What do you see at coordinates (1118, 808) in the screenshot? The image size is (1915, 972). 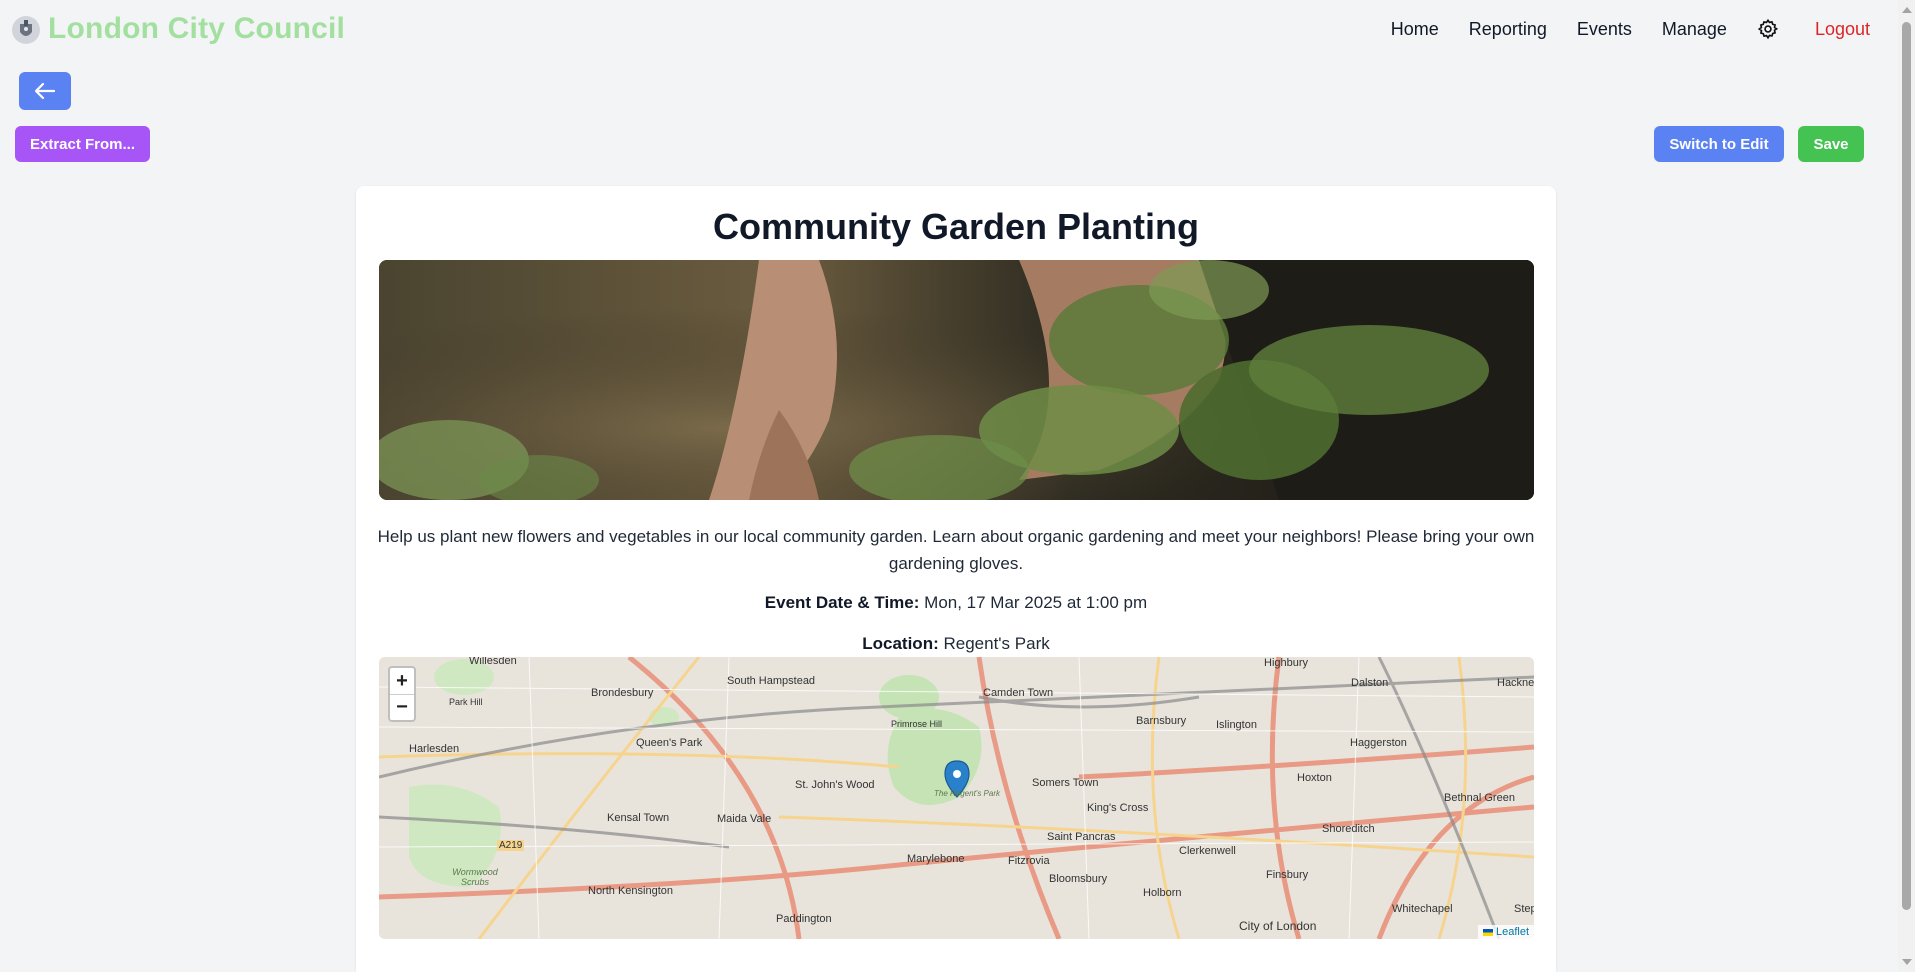 I see `map-label: King's Cross` at bounding box center [1118, 808].